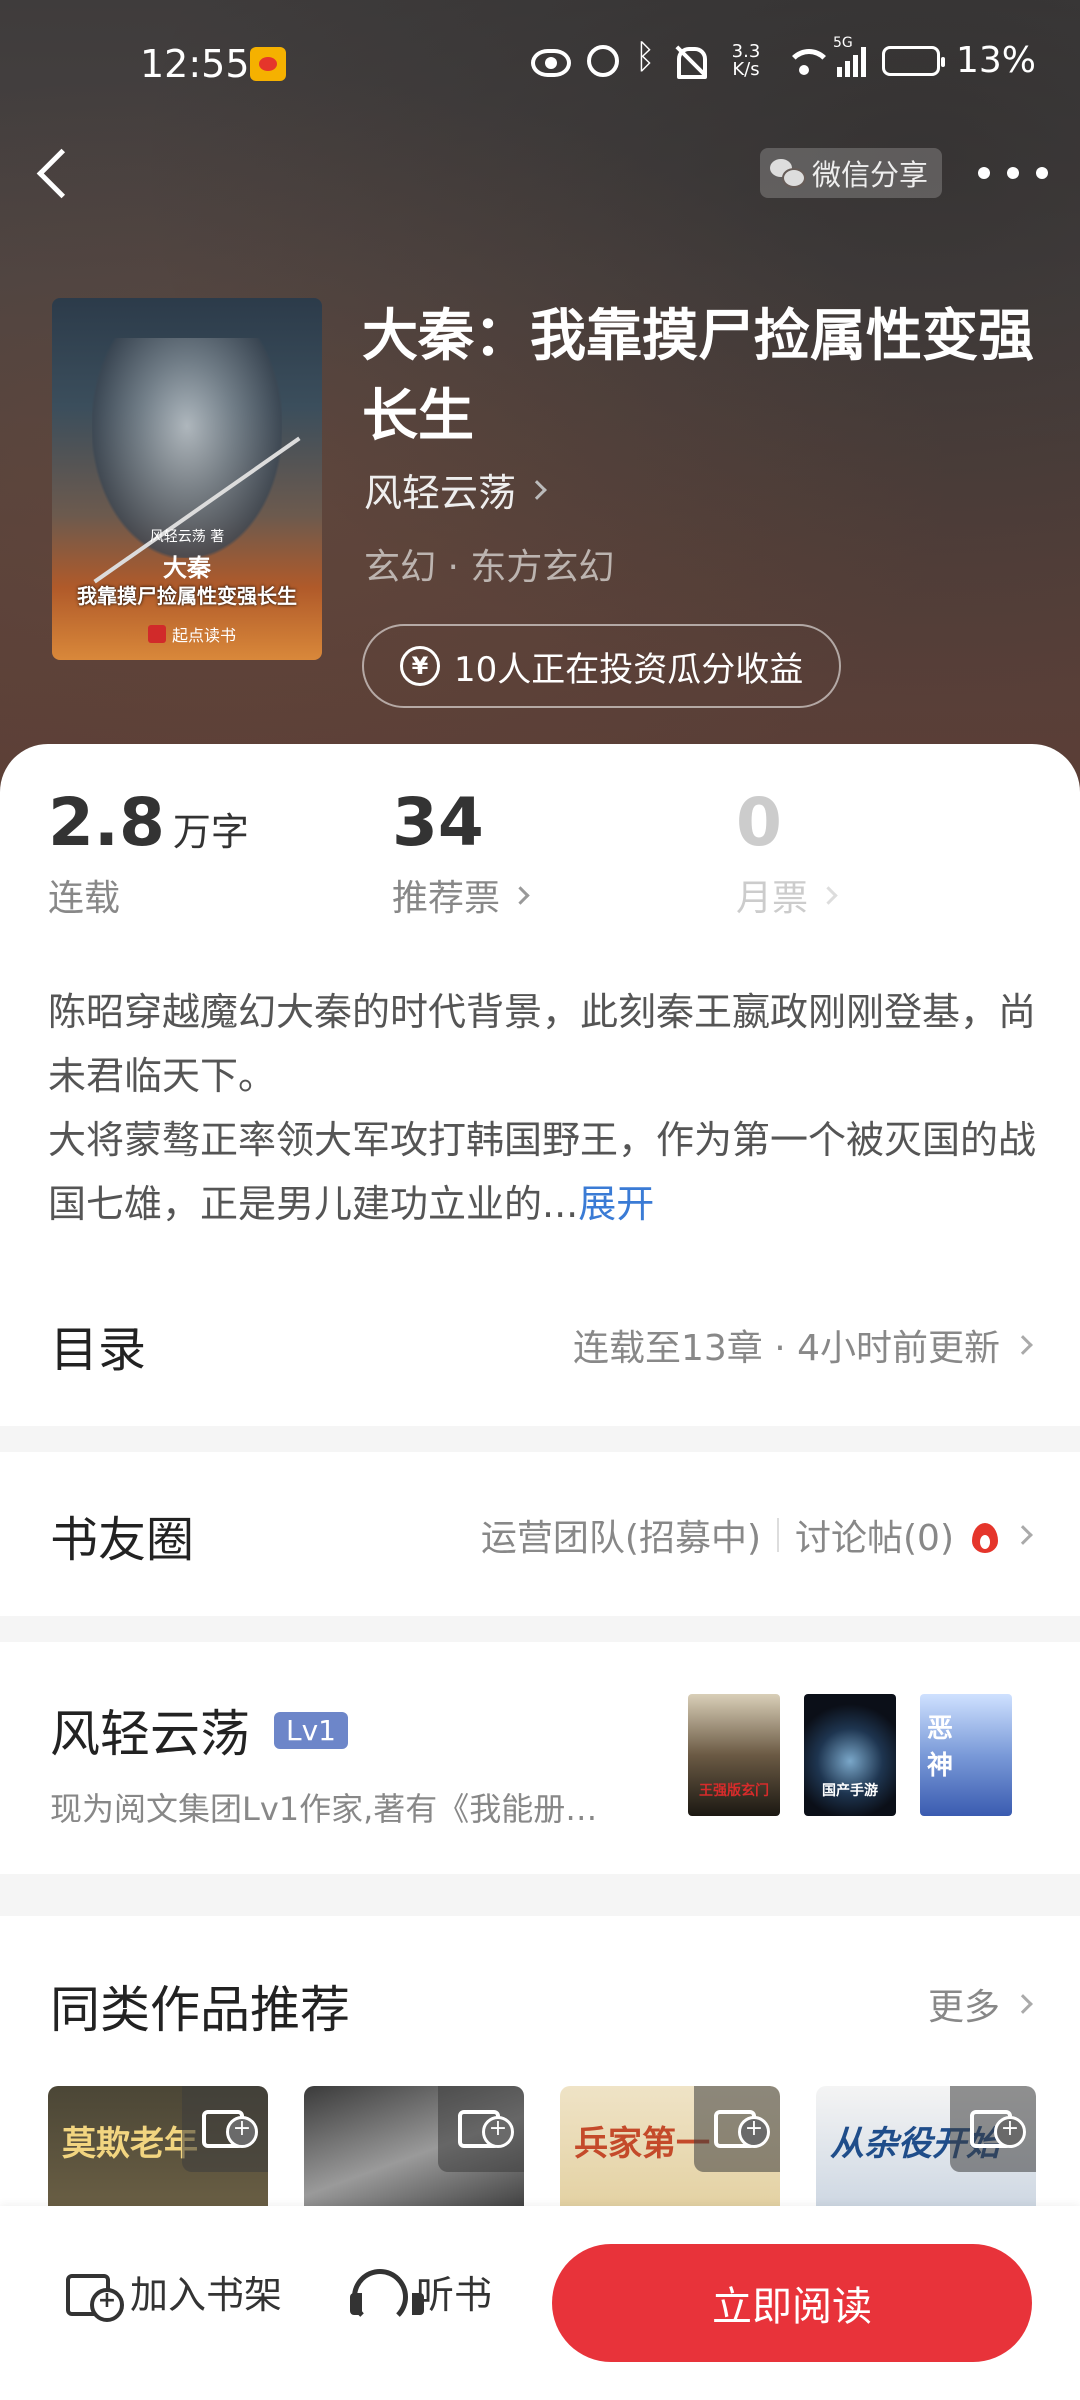 The width and height of the screenshot is (1080, 2400). Describe the element at coordinates (440, 493) in the screenshot. I see `author-name: 风轻云荡` at that location.